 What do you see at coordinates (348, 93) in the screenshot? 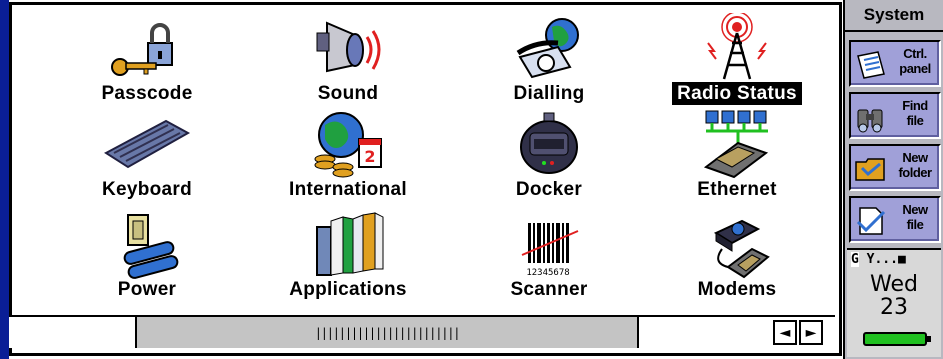
I see `item-label: Sound` at bounding box center [348, 93].